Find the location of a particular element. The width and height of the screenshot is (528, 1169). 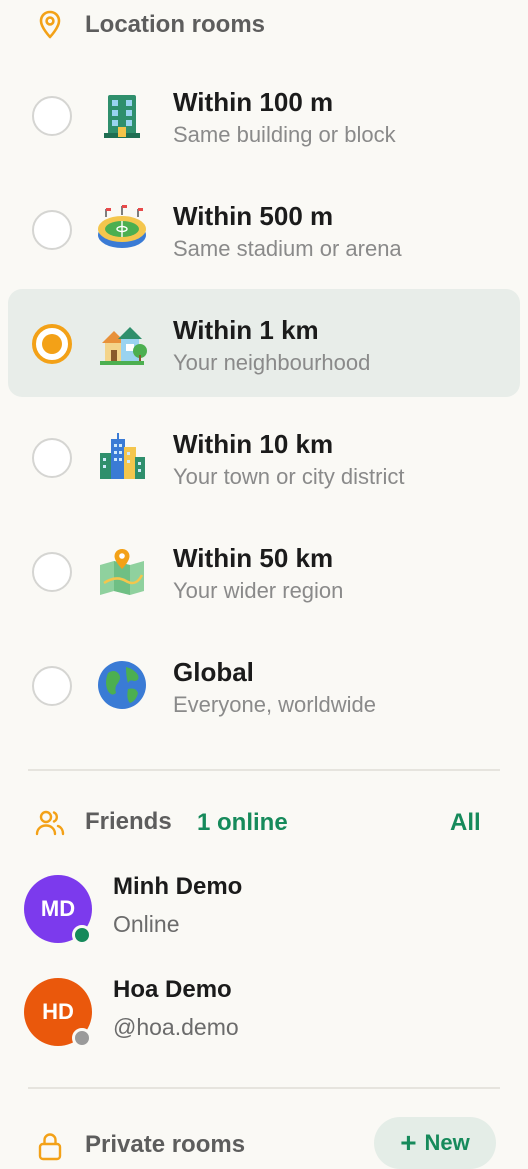

radio-button-selected is located at coordinates (52, 344).